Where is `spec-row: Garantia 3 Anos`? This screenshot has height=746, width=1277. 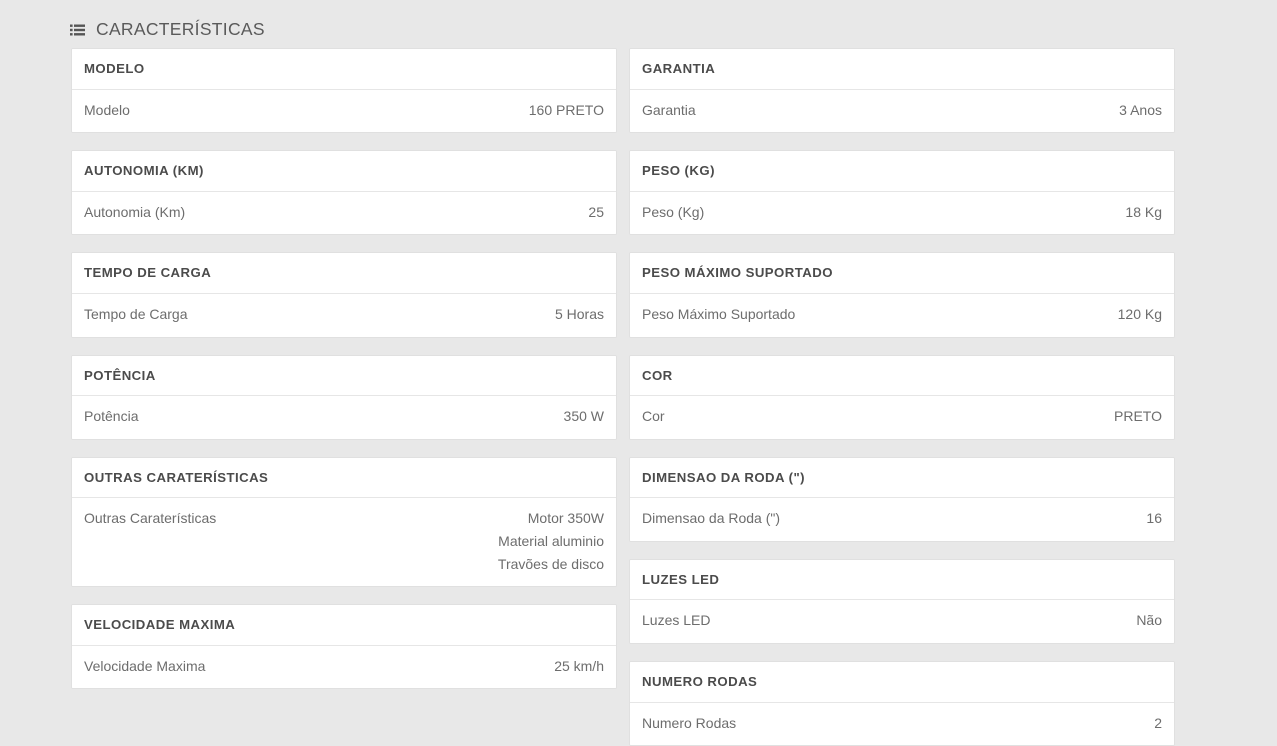
spec-row: Garantia 3 Anos is located at coordinates (902, 111).